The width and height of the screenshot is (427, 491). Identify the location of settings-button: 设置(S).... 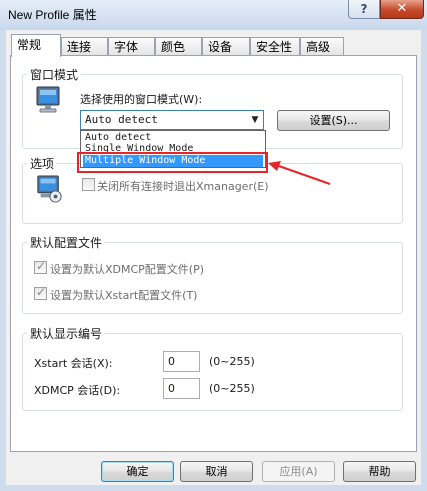
(333, 120).